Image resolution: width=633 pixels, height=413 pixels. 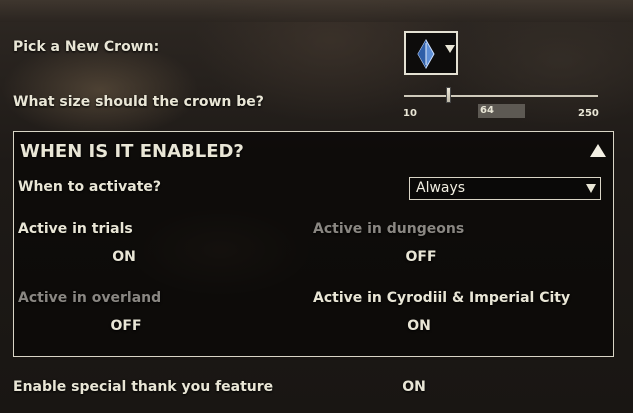 I want to click on background-texture, so click(x=316, y=11).